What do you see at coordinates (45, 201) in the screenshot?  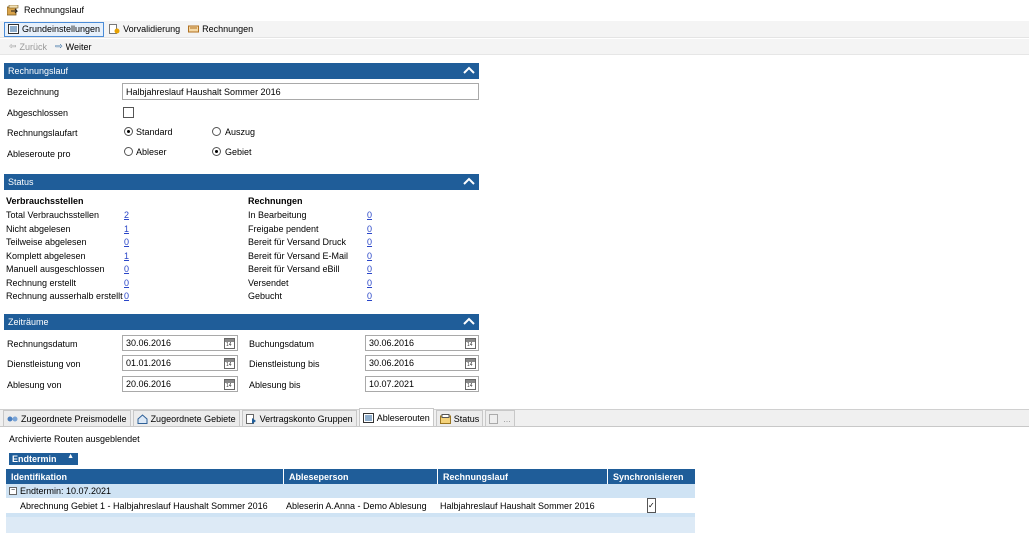 I see `verbrauchsstellen-title: Verbrauchsstellen` at bounding box center [45, 201].